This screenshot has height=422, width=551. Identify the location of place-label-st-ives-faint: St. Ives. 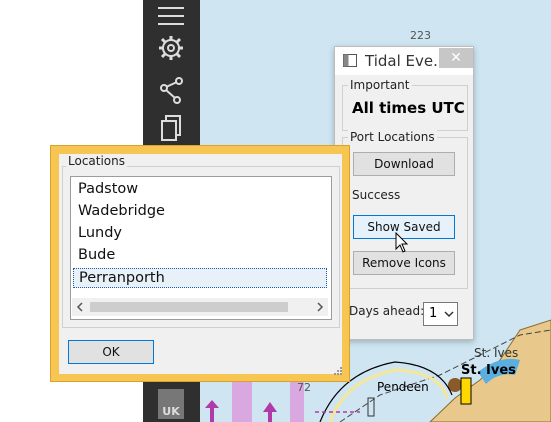
(496, 353).